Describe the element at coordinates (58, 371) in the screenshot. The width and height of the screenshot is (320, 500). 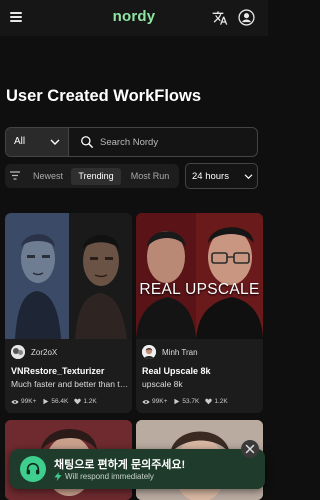
I see `workflow-title: VNRestore_Texturizer` at that location.